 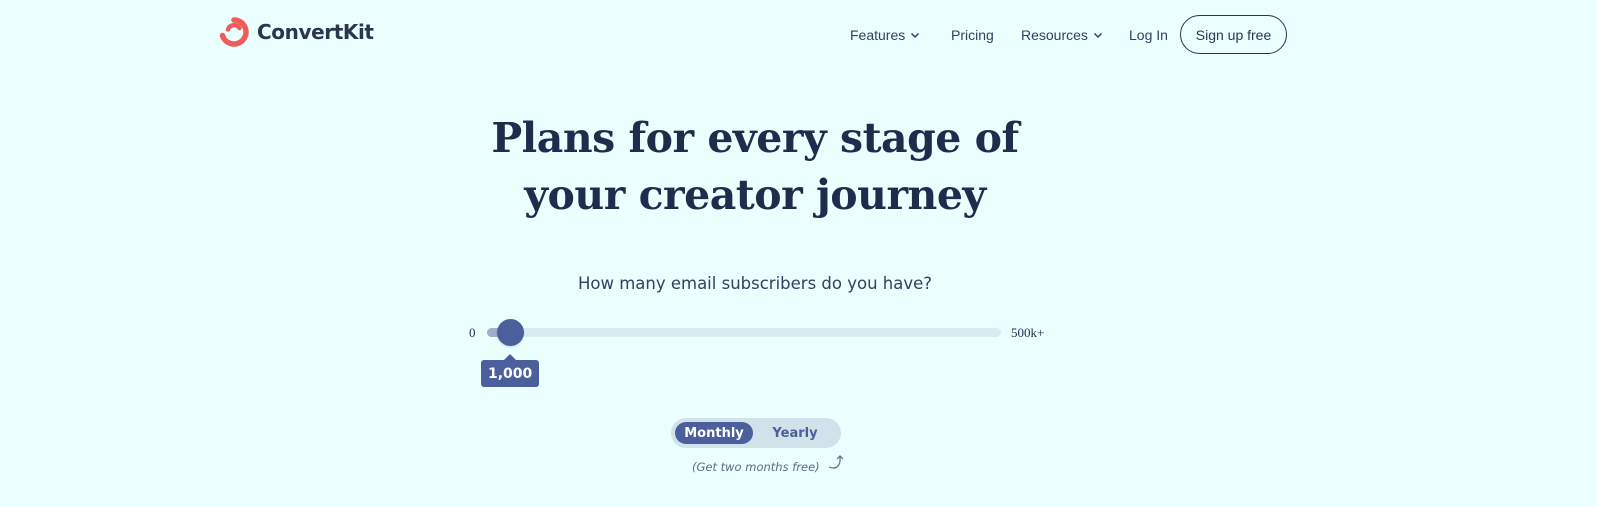 I want to click on nav-login: Log In, so click(x=1148, y=35).